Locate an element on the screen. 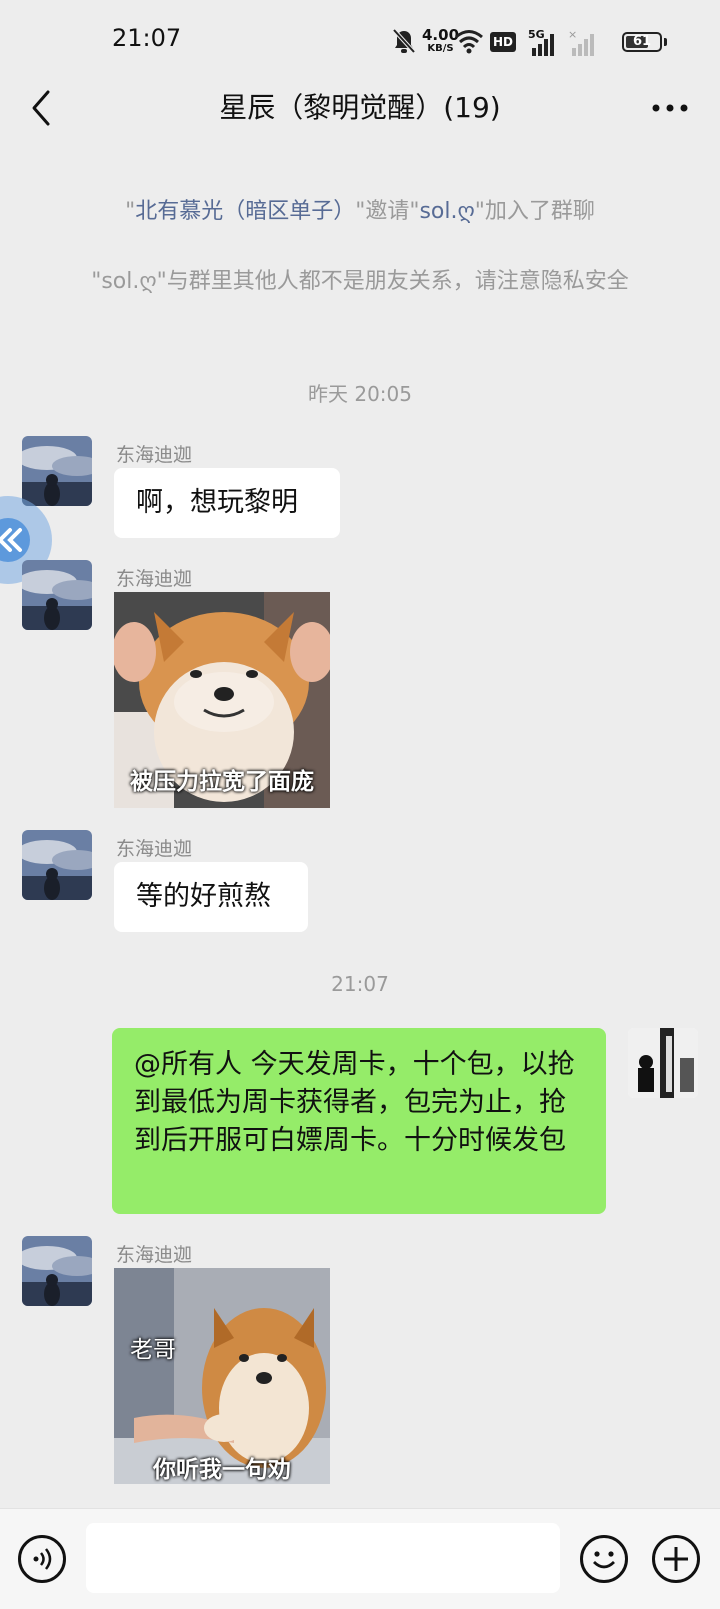 Image resolution: width=720 pixels, height=1609 pixels. battery-tip is located at coordinates (665, 42).